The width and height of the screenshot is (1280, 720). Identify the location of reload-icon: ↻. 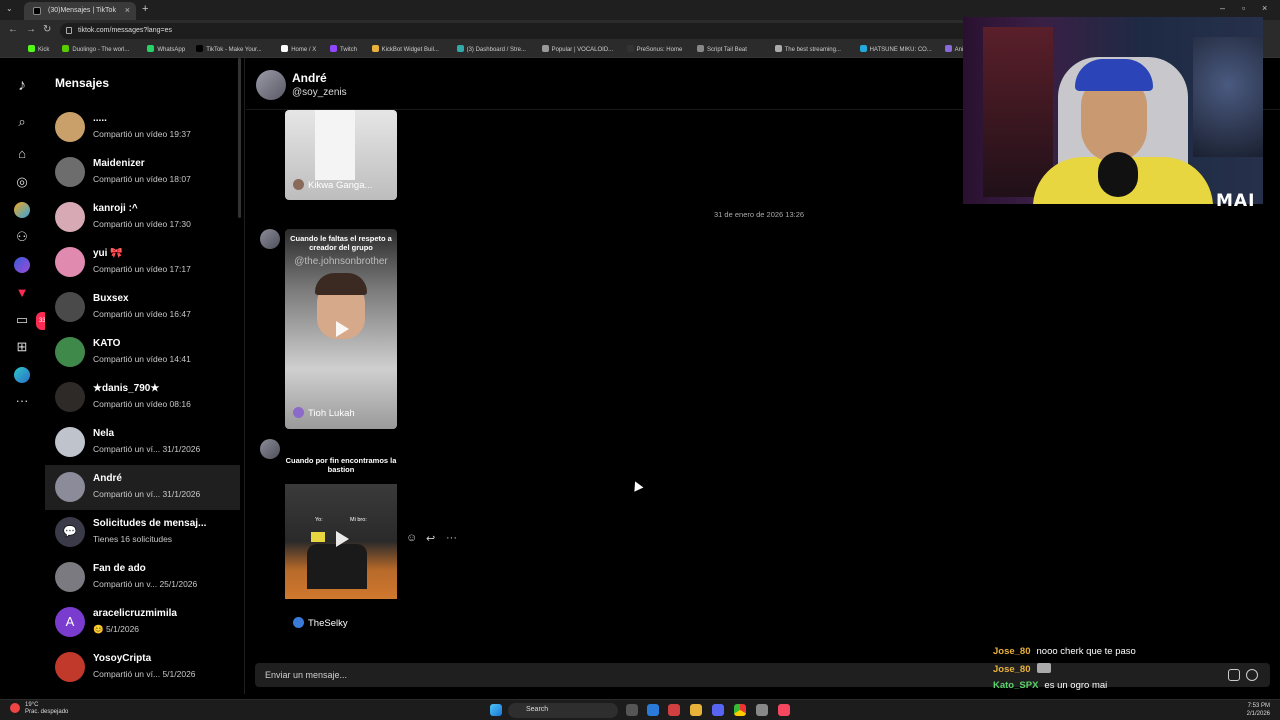
(47, 29).